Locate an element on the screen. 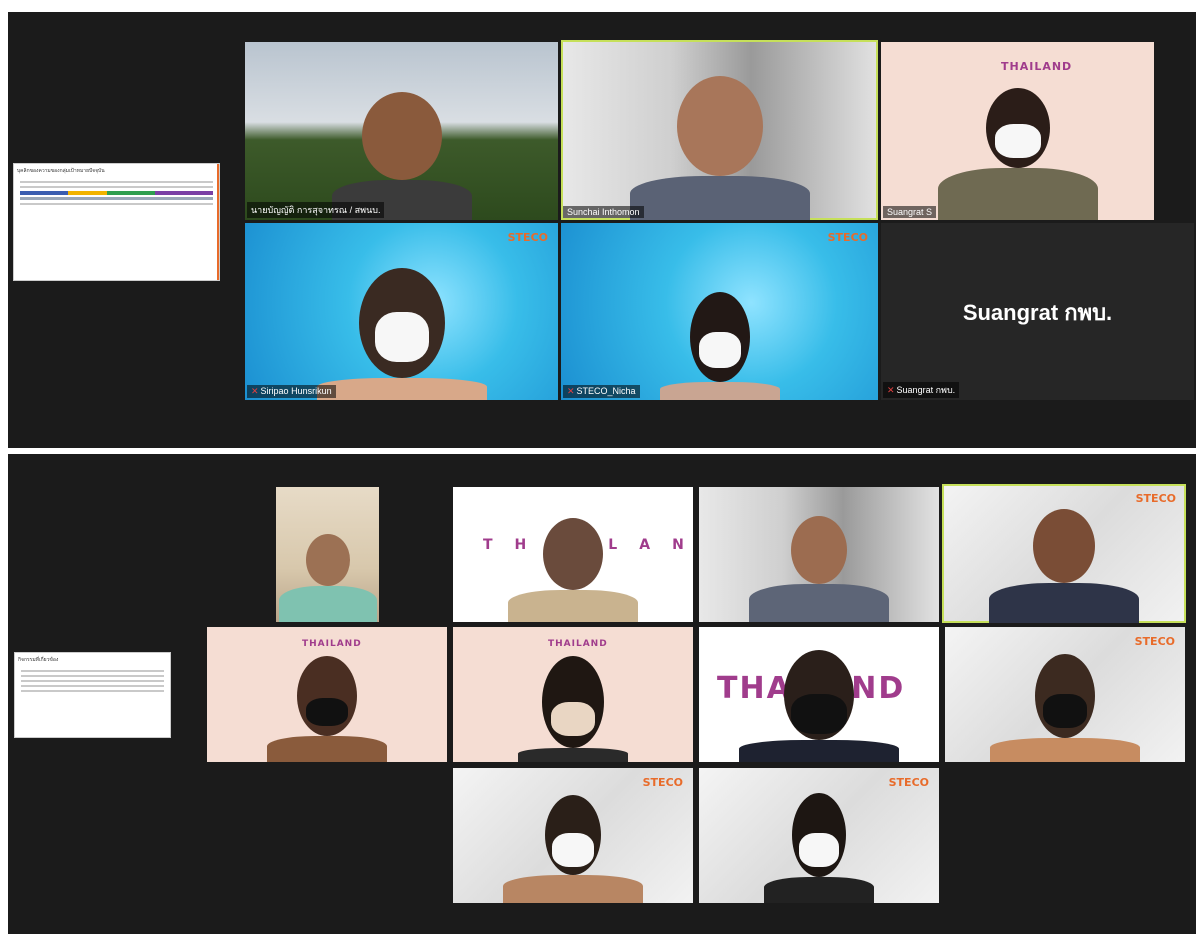 The width and height of the screenshot is (1198, 938). video-tile-participant-1: นายบัญญัติ การสุจาทรณ / สพนบ. is located at coordinates (401, 131).